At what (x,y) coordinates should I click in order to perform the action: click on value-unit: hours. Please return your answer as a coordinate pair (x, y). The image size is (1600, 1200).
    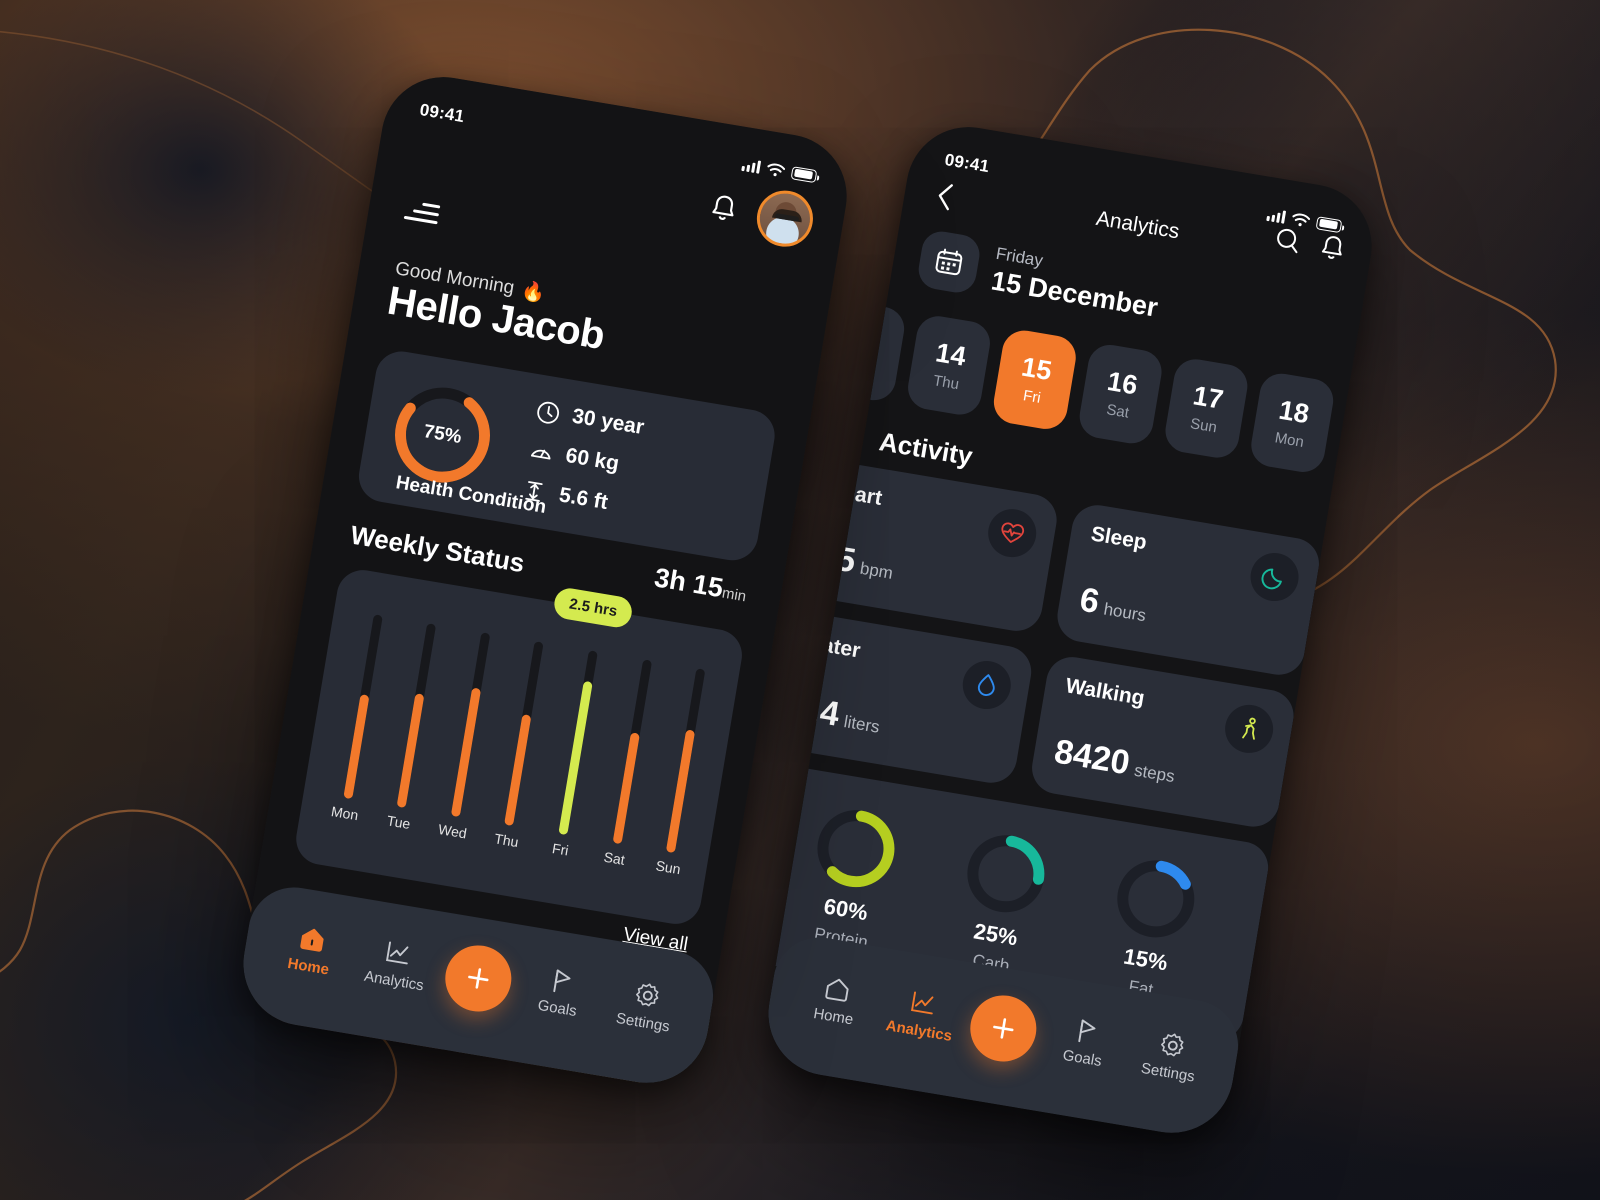
    Looking at the image, I should click on (1125, 612).